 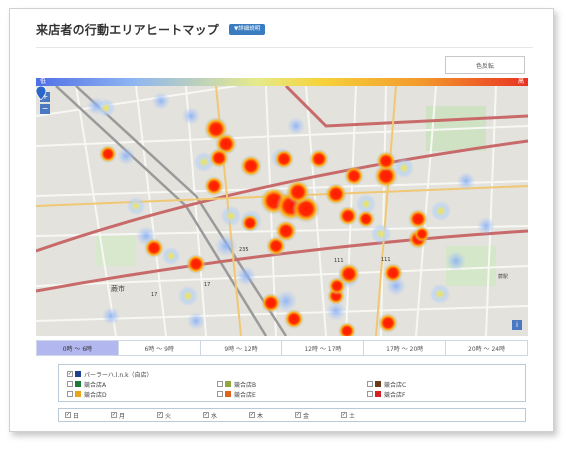 I want to click on zoom-out-button: −, so click(x=45, y=109).